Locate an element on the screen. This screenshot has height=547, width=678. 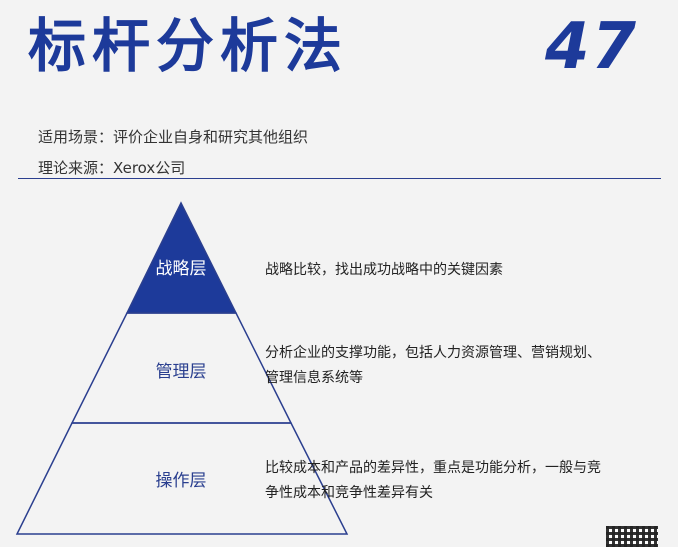
layer-label-management: 管理层 is located at coordinates (181, 372).